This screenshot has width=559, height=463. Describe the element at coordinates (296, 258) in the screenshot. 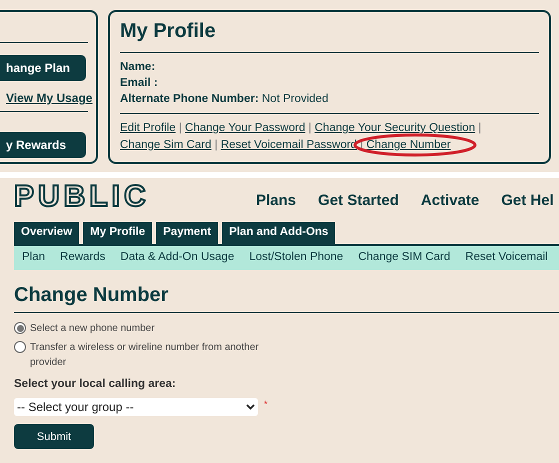

I see `subnav-link: Lost/Stolen Phone` at that location.